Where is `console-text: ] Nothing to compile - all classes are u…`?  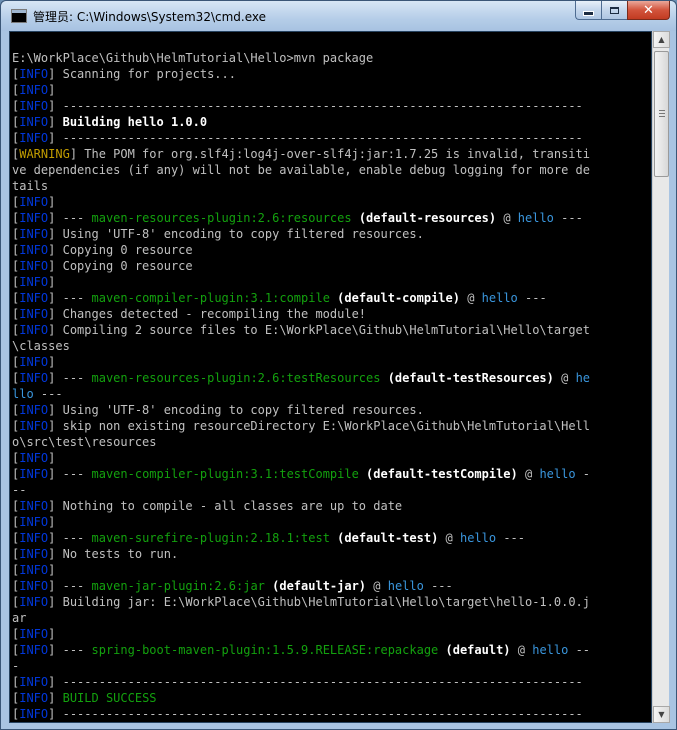
console-text: ] Nothing to compile - all classes are u… is located at coordinates (225, 506).